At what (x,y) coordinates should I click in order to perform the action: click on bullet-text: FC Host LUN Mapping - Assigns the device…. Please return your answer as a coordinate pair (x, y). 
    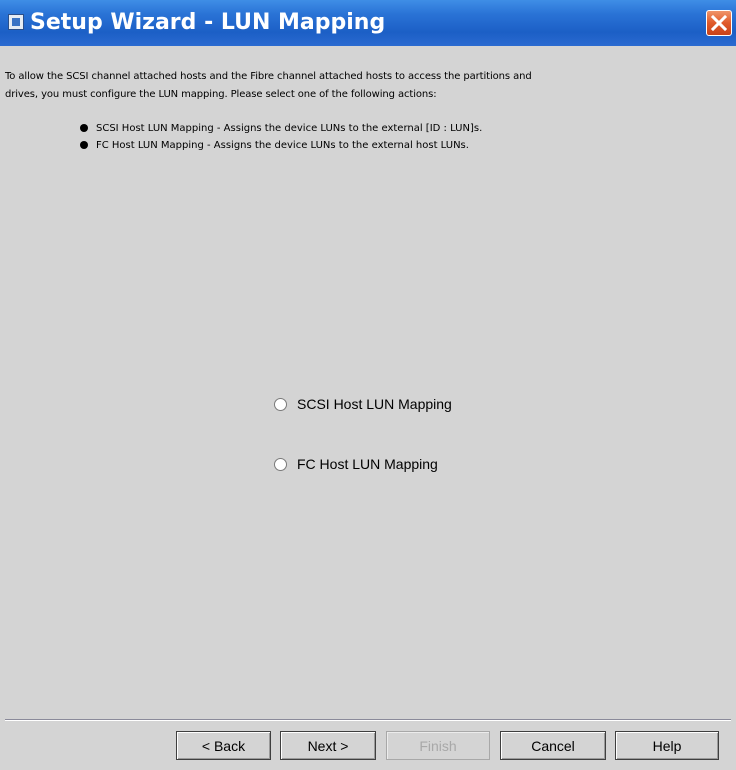
    Looking at the image, I should click on (282, 145).